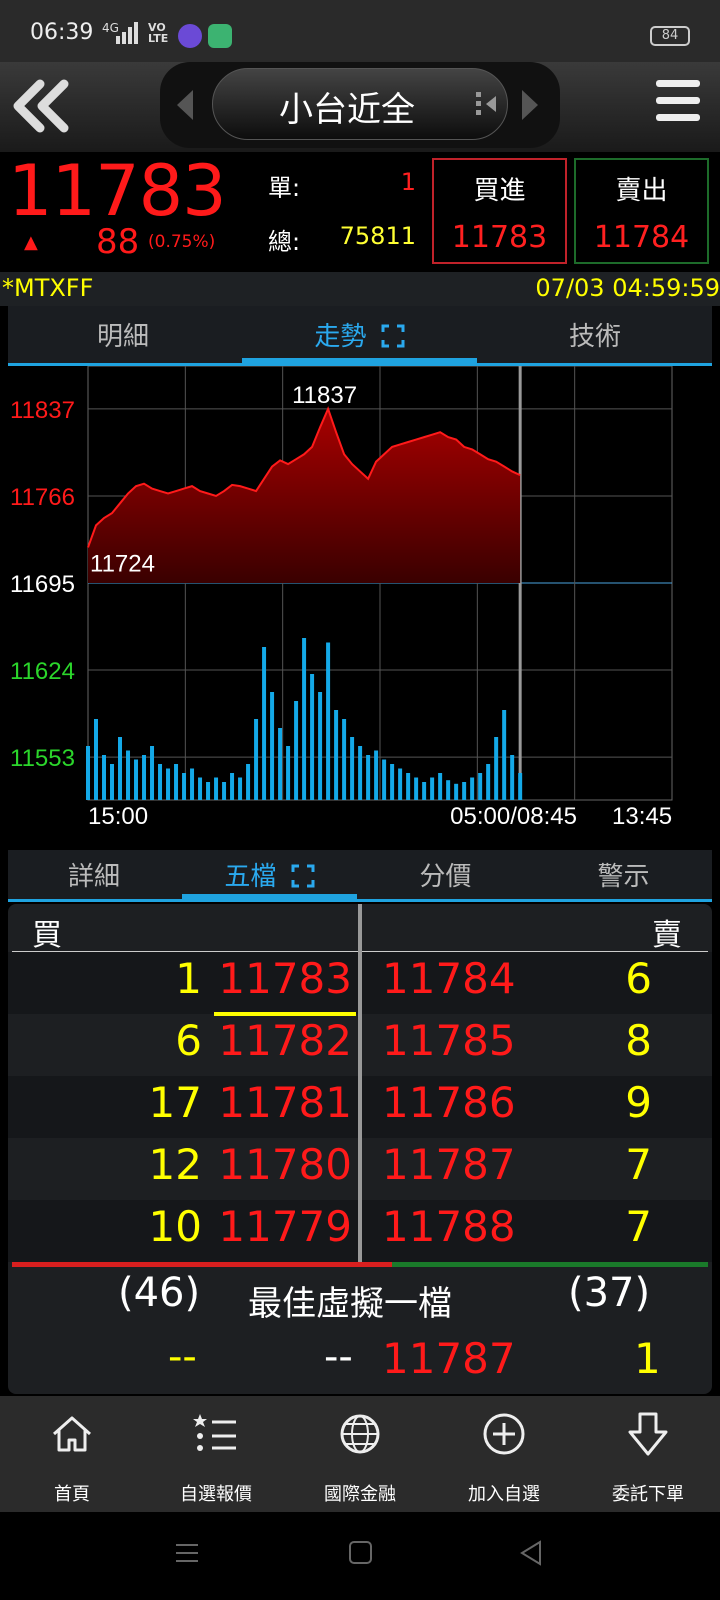  What do you see at coordinates (285, 978) in the screenshot?
I see `bid-price: 11783` at bounding box center [285, 978].